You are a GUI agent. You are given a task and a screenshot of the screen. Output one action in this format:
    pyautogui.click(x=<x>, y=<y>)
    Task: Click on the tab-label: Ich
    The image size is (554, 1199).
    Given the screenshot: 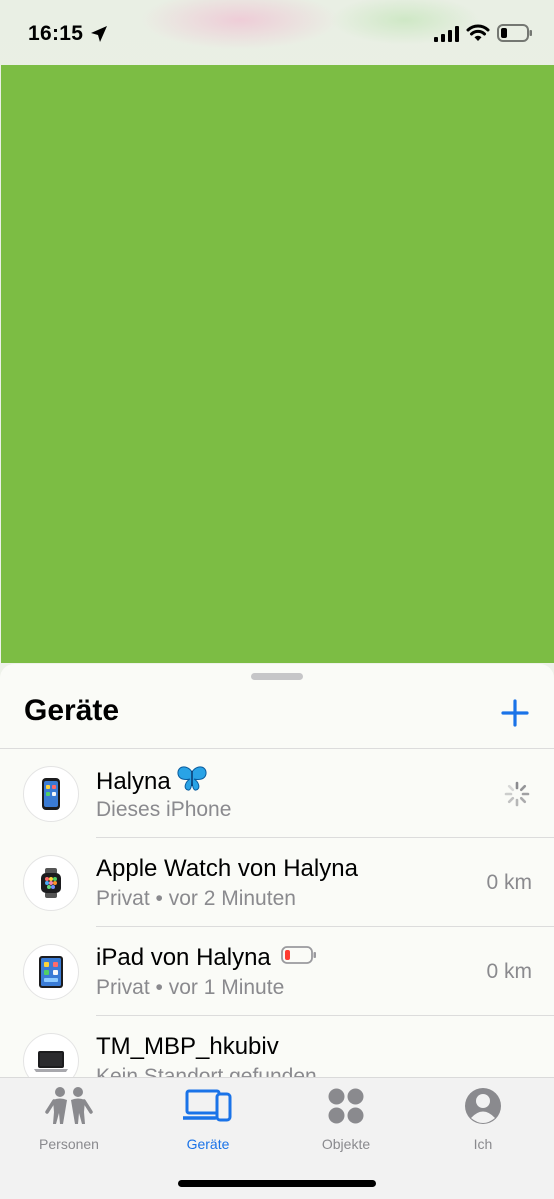 What is the action you would take?
    pyautogui.click(x=483, y=1144)
    